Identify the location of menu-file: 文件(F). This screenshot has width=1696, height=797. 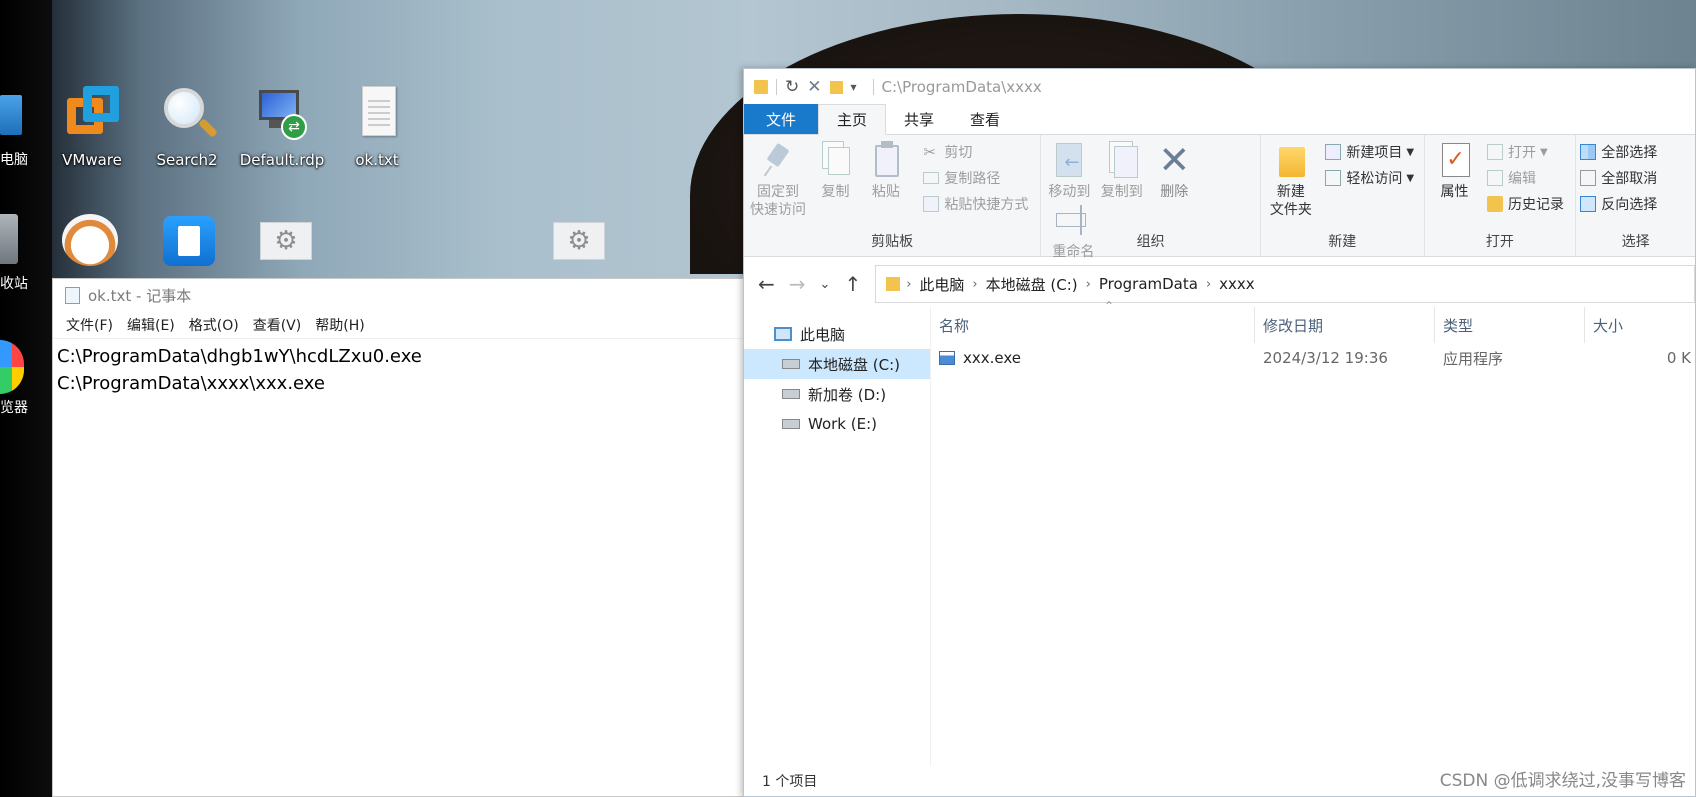
(89, 325).